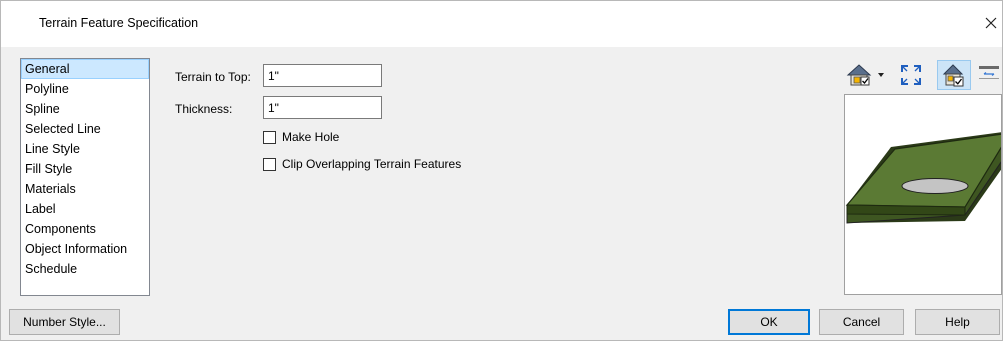 The image size is (1003, 341). Describe the element at coordinates (85, 149) in the screenshot. I see `category-item-line-style: Line Style` at that location.